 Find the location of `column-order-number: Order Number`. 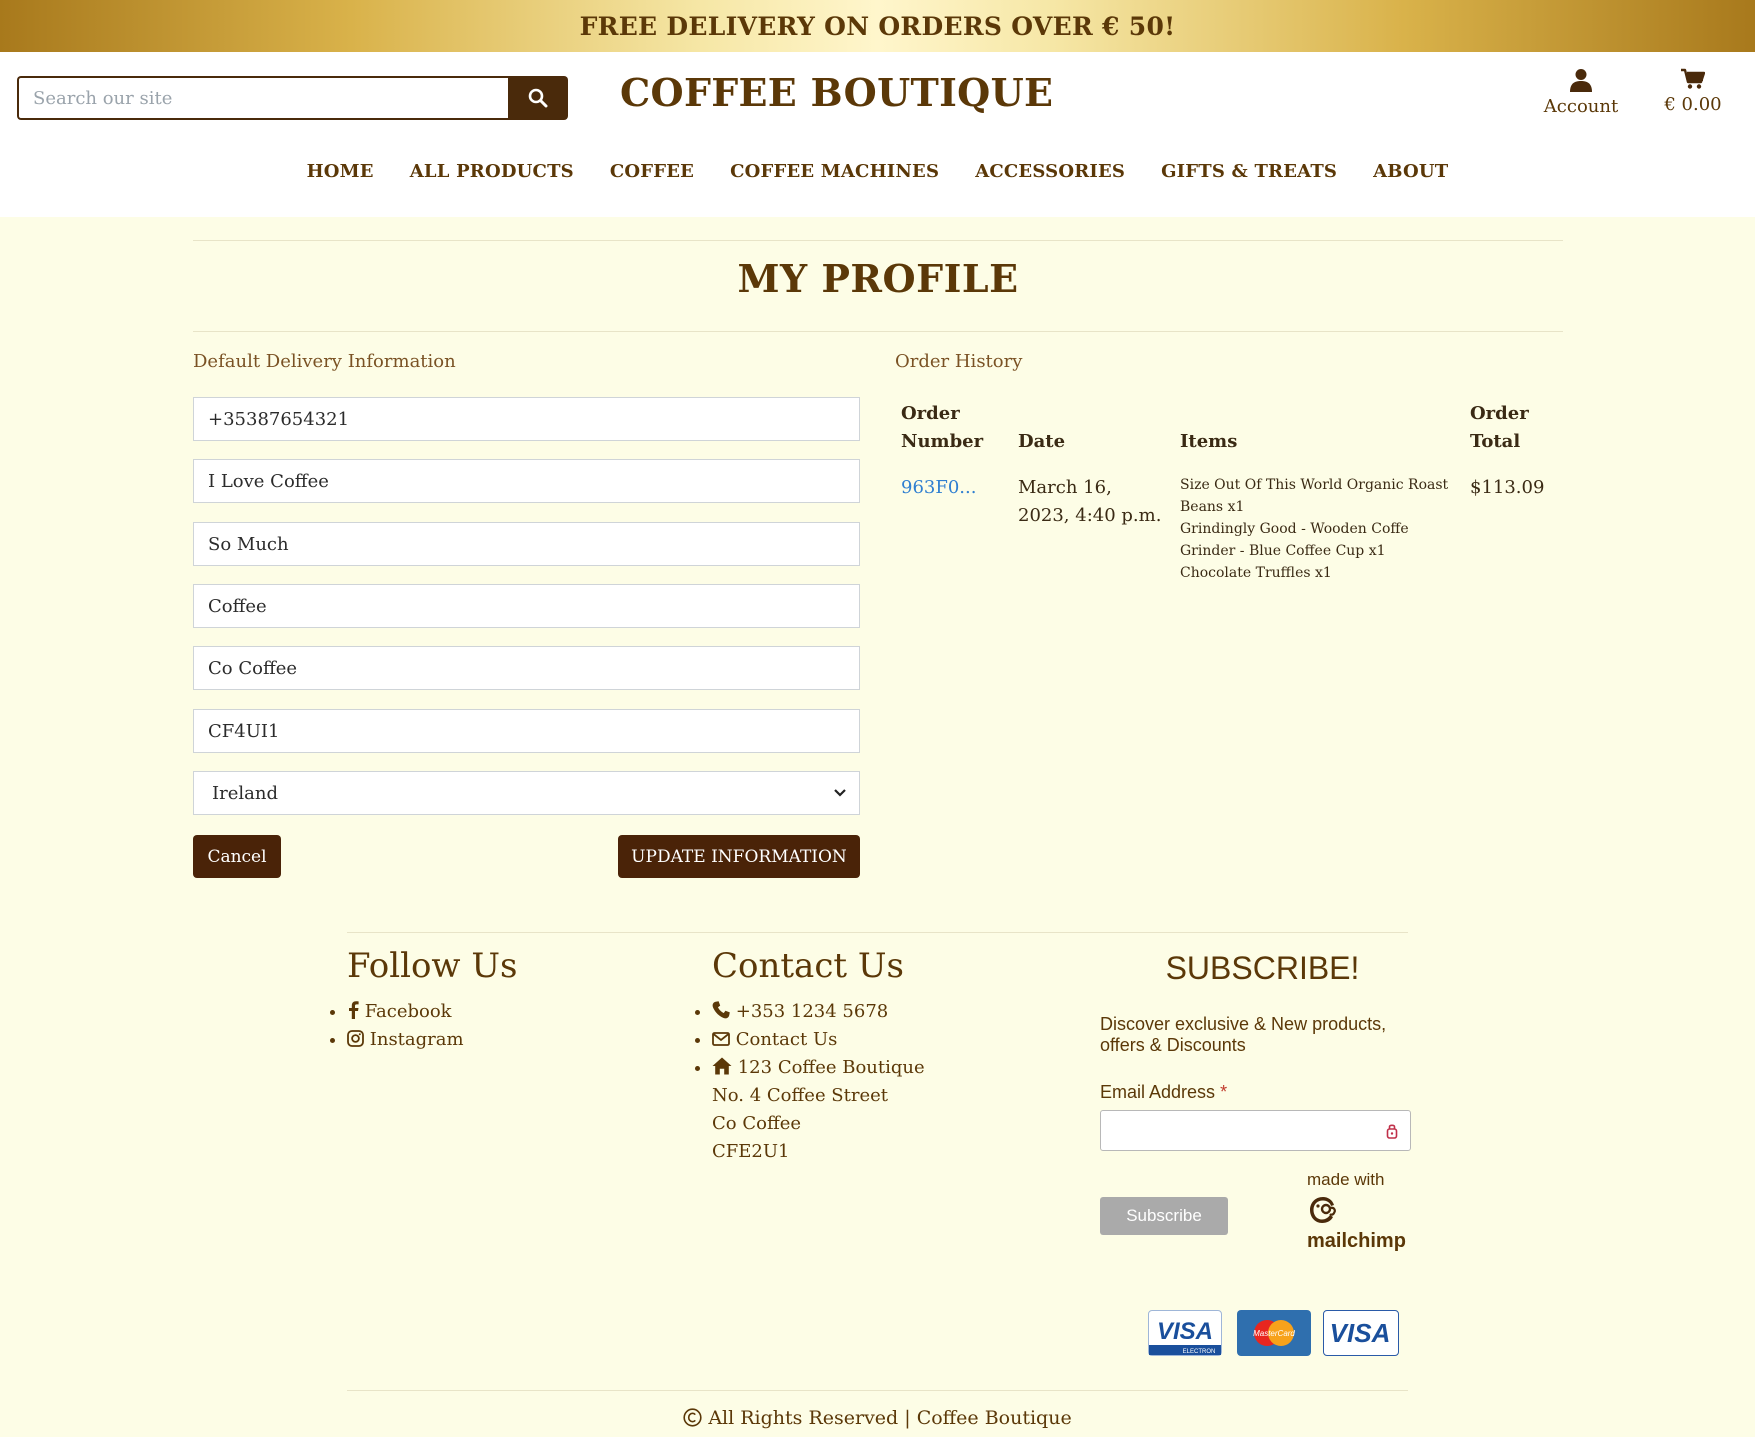

column-order-number: Order Number is located at coordinates (953, 435).